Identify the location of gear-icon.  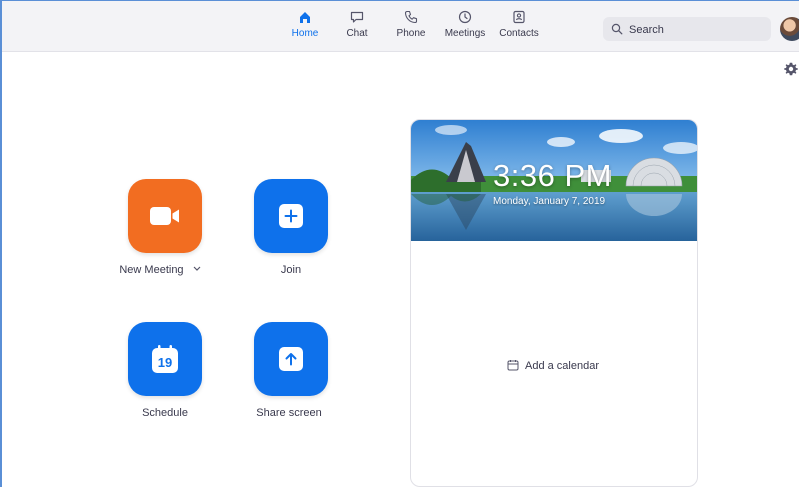
(791, 69).